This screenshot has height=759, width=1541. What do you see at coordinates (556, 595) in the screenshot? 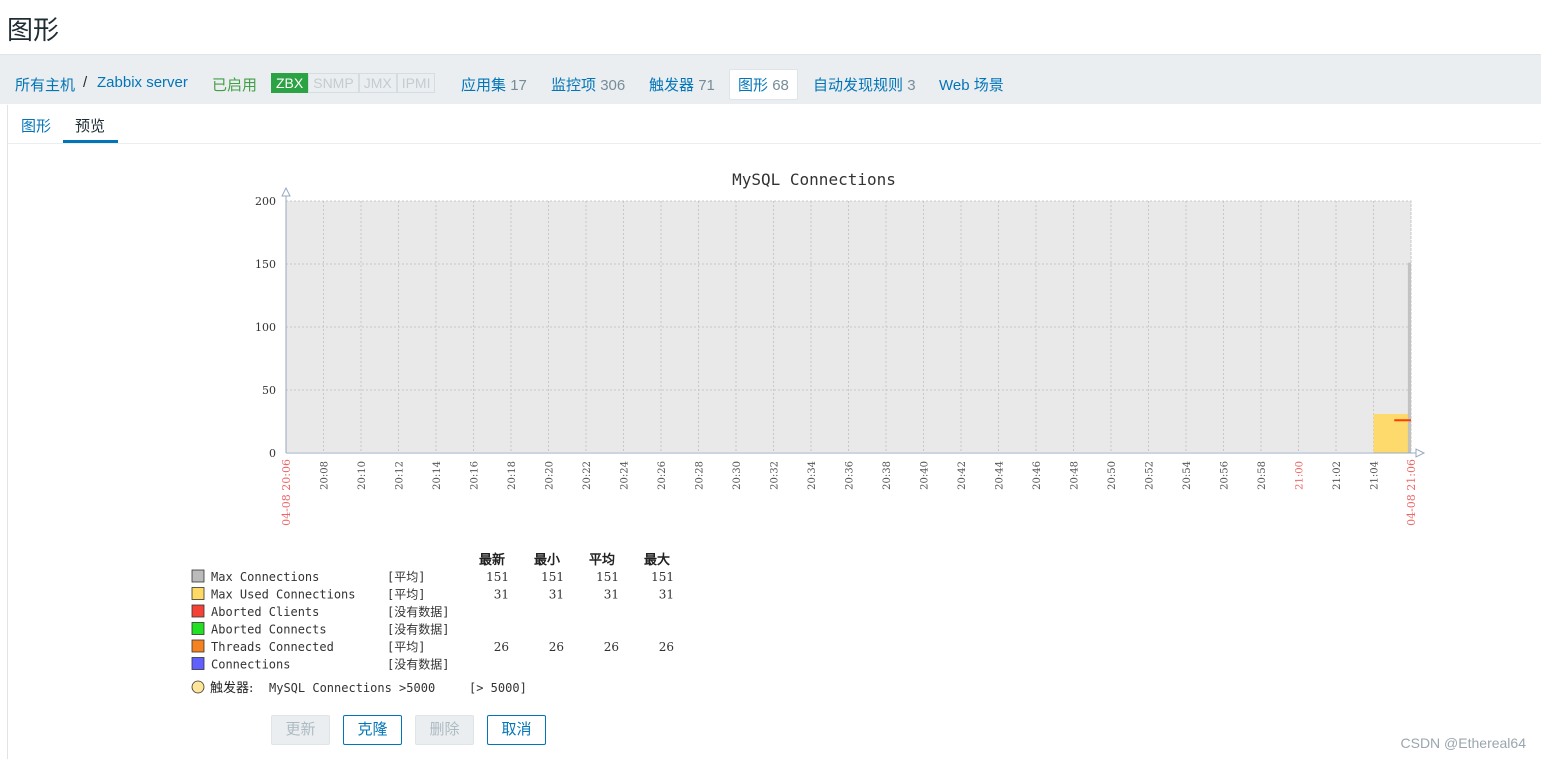
I see `legend-value-min: 31` at bounding box center [556, 595].